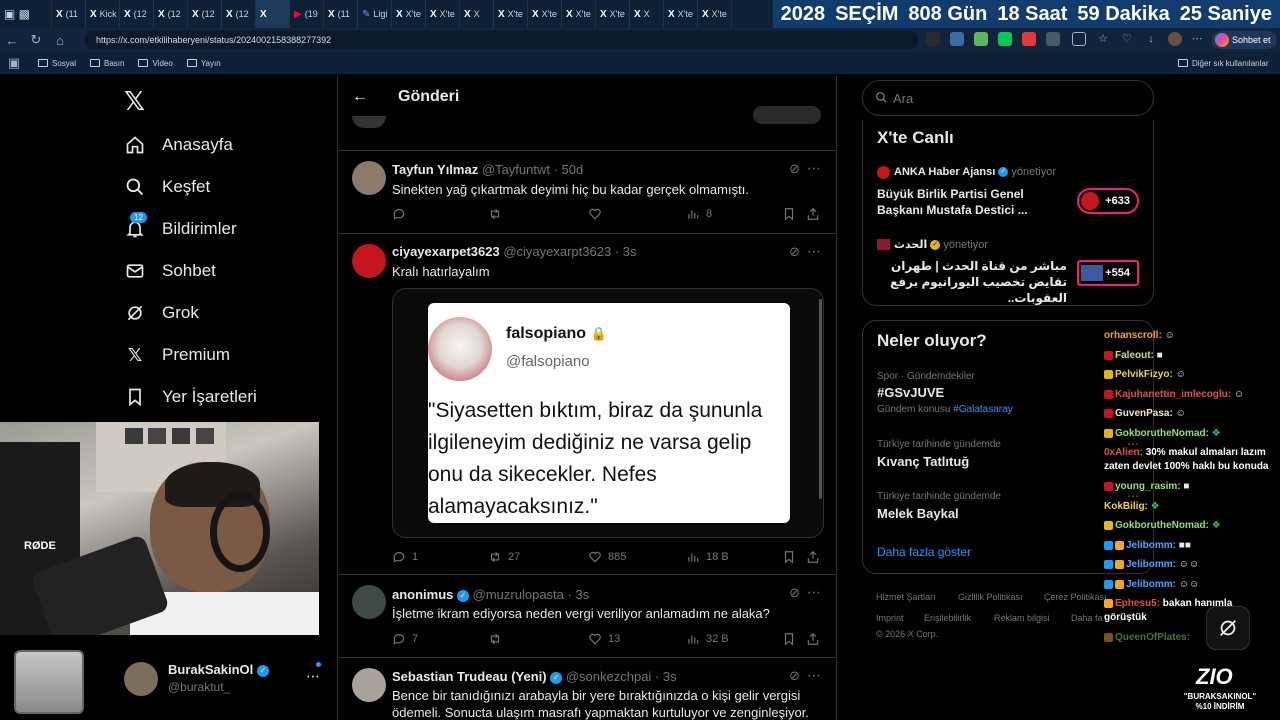  What do you see at coordinates (1175, 39) in the screenshot?
I see `profile-avatar` at bounding box center [1175, 39].